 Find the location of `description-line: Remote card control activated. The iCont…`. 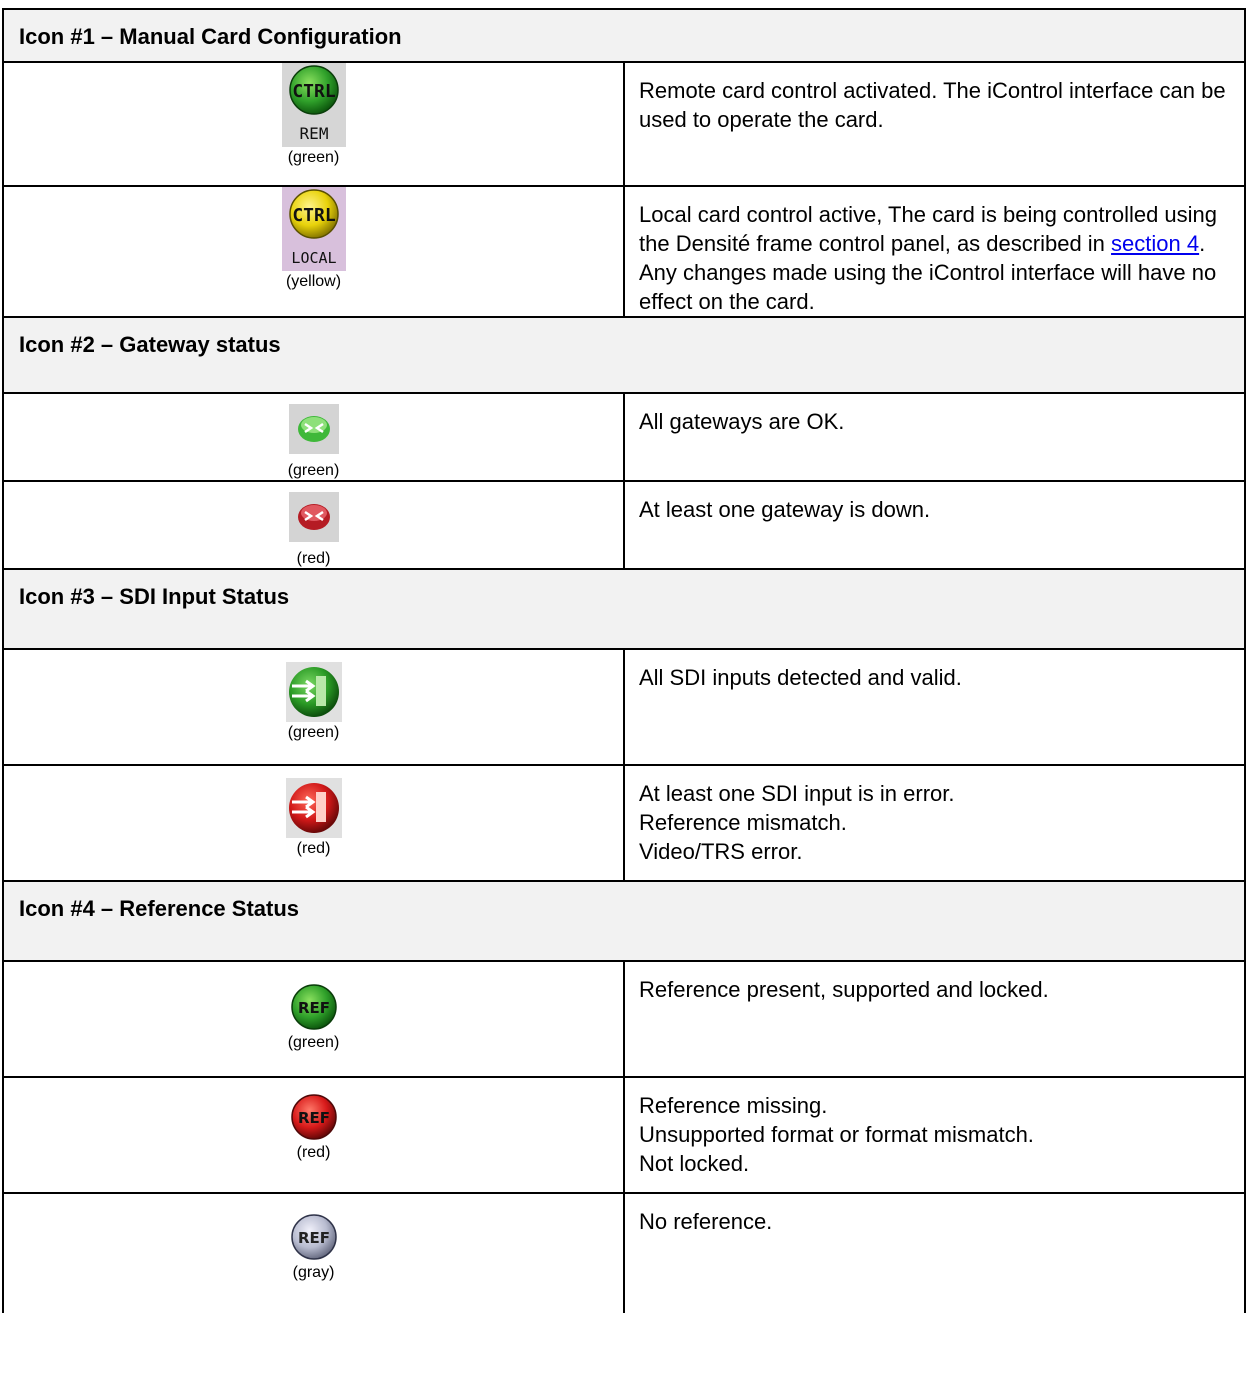

description-line: Remote card control activated. The iCont… is located at coordinates (932, 105).